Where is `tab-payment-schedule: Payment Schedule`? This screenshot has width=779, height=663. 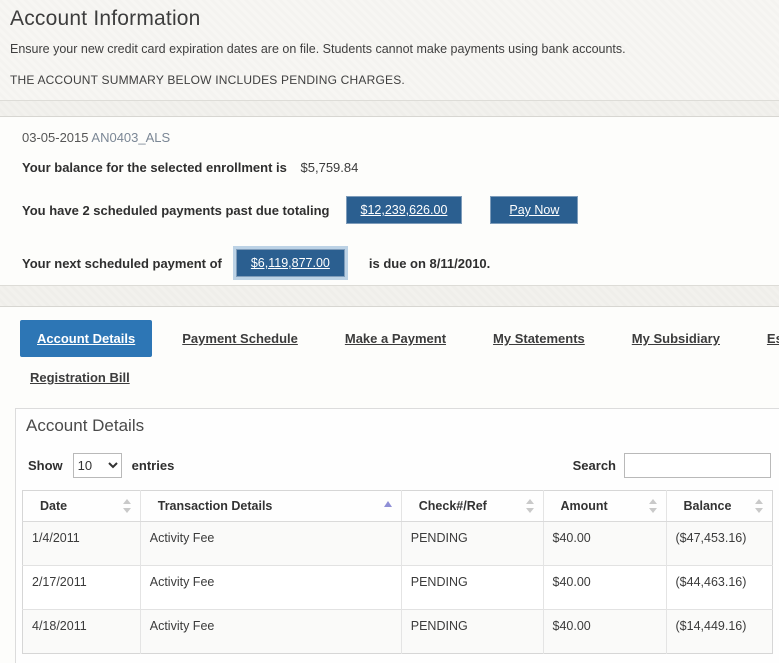
tab-payment-schedule: Payment Schedule is located at coordinates (240, 338).